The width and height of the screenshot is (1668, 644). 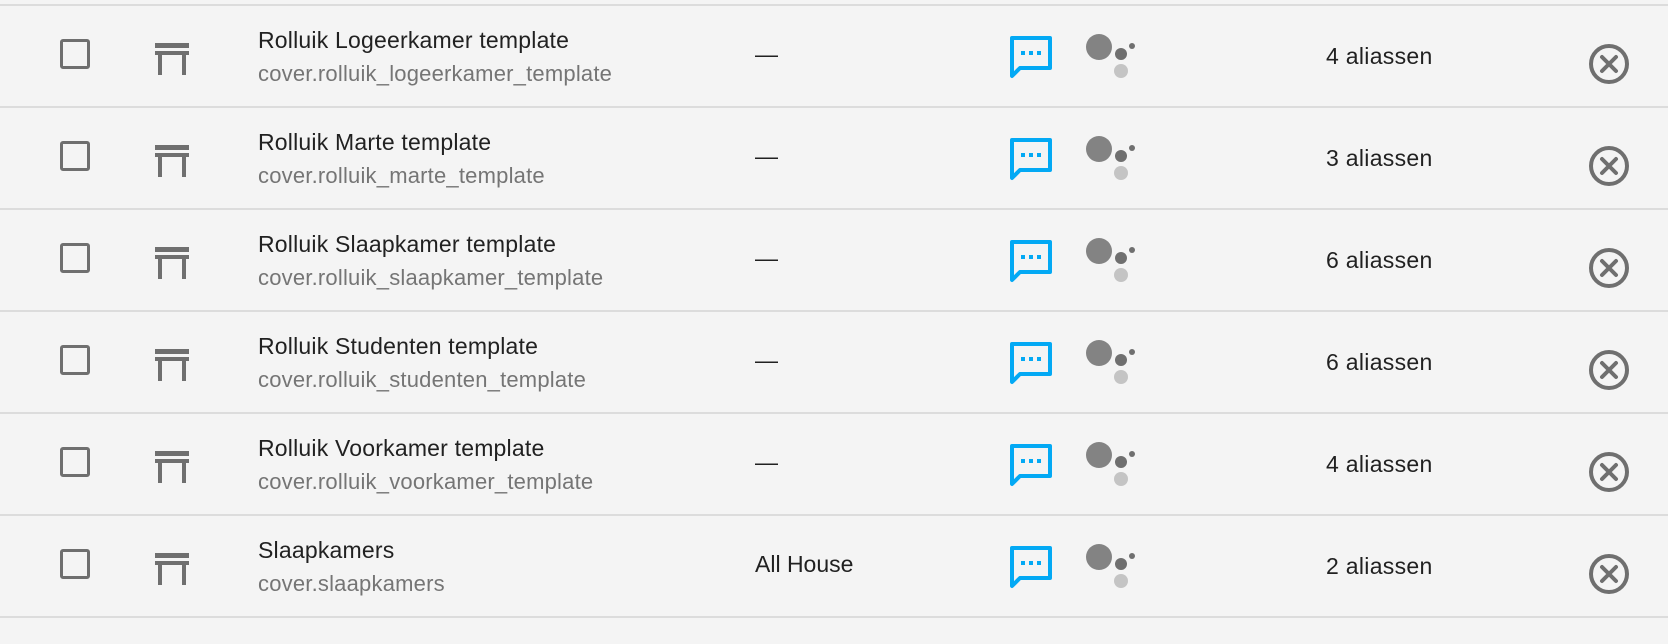 What do you see at coordinates (435, 73) in the screenshot?
I see `entity-id: cover.rolluik_logeerkamer_template` at bounding box center [435, 73].